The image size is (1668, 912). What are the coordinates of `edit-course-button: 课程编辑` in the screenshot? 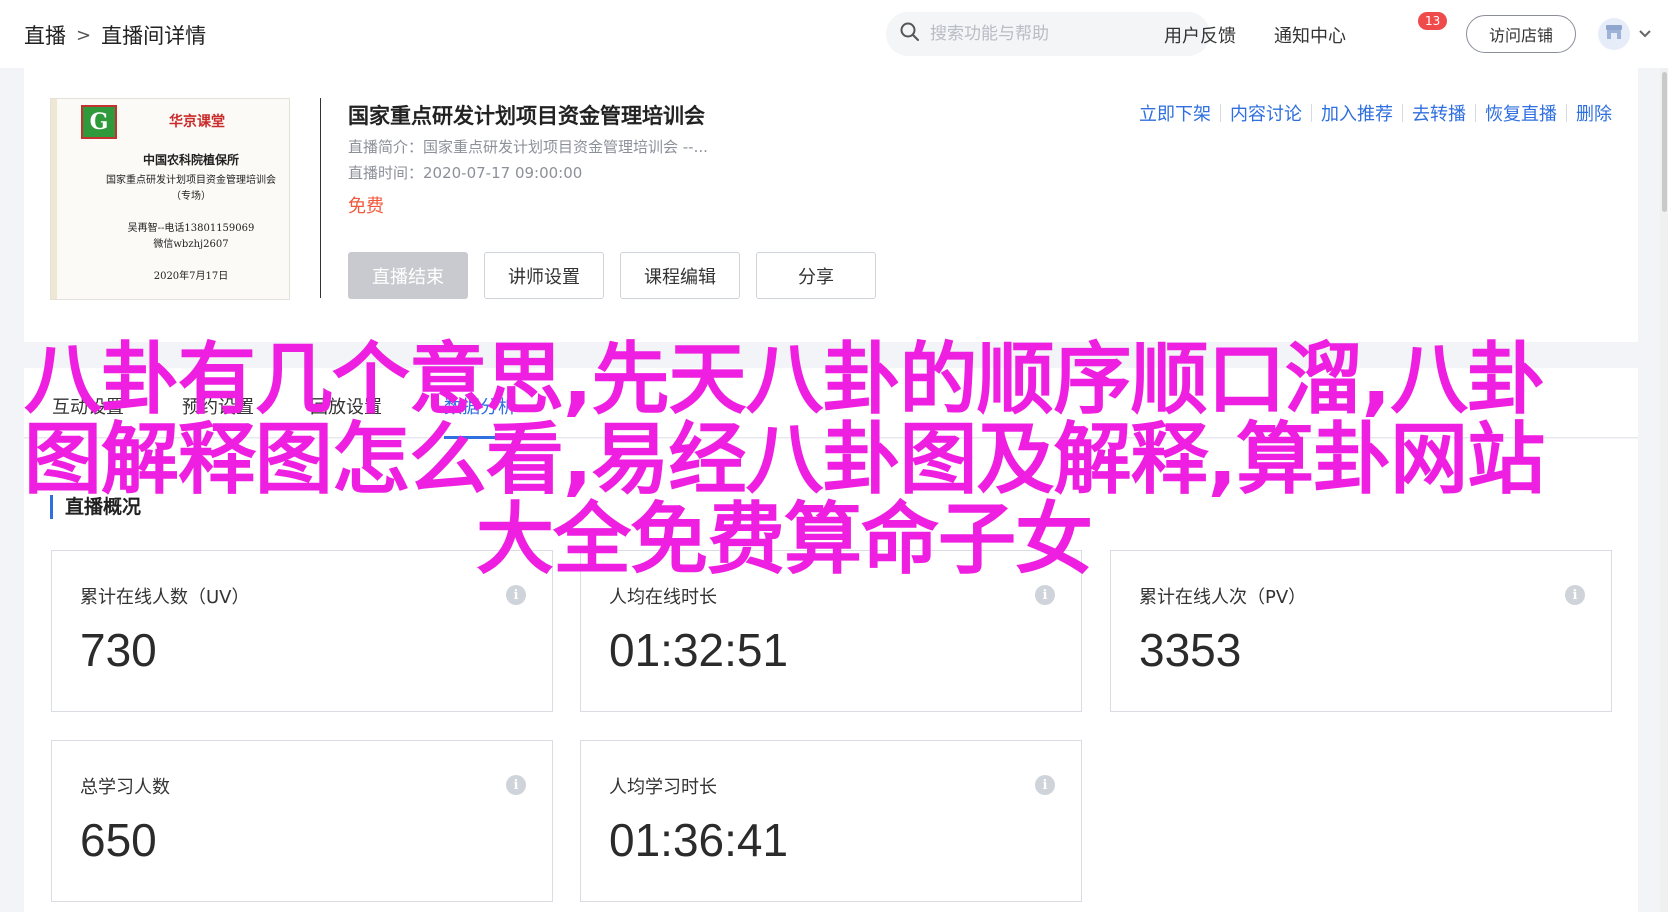 It's located at (680, 275).